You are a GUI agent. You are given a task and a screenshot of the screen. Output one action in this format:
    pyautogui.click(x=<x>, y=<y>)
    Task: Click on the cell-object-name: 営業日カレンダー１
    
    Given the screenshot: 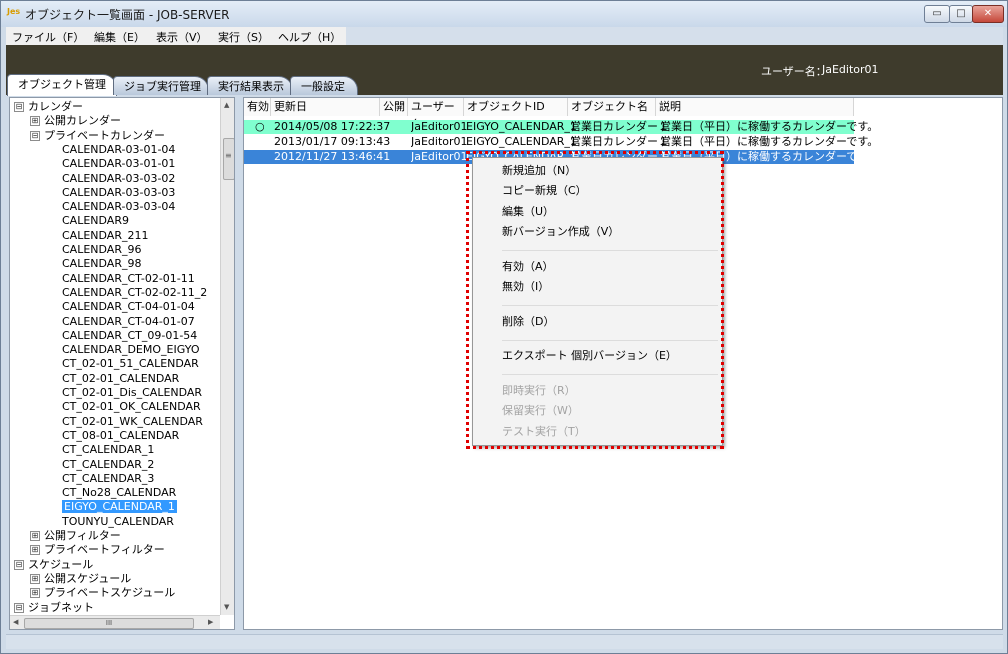 What is the action you would take?
    pyautogui.click(x=619, y=141)
    